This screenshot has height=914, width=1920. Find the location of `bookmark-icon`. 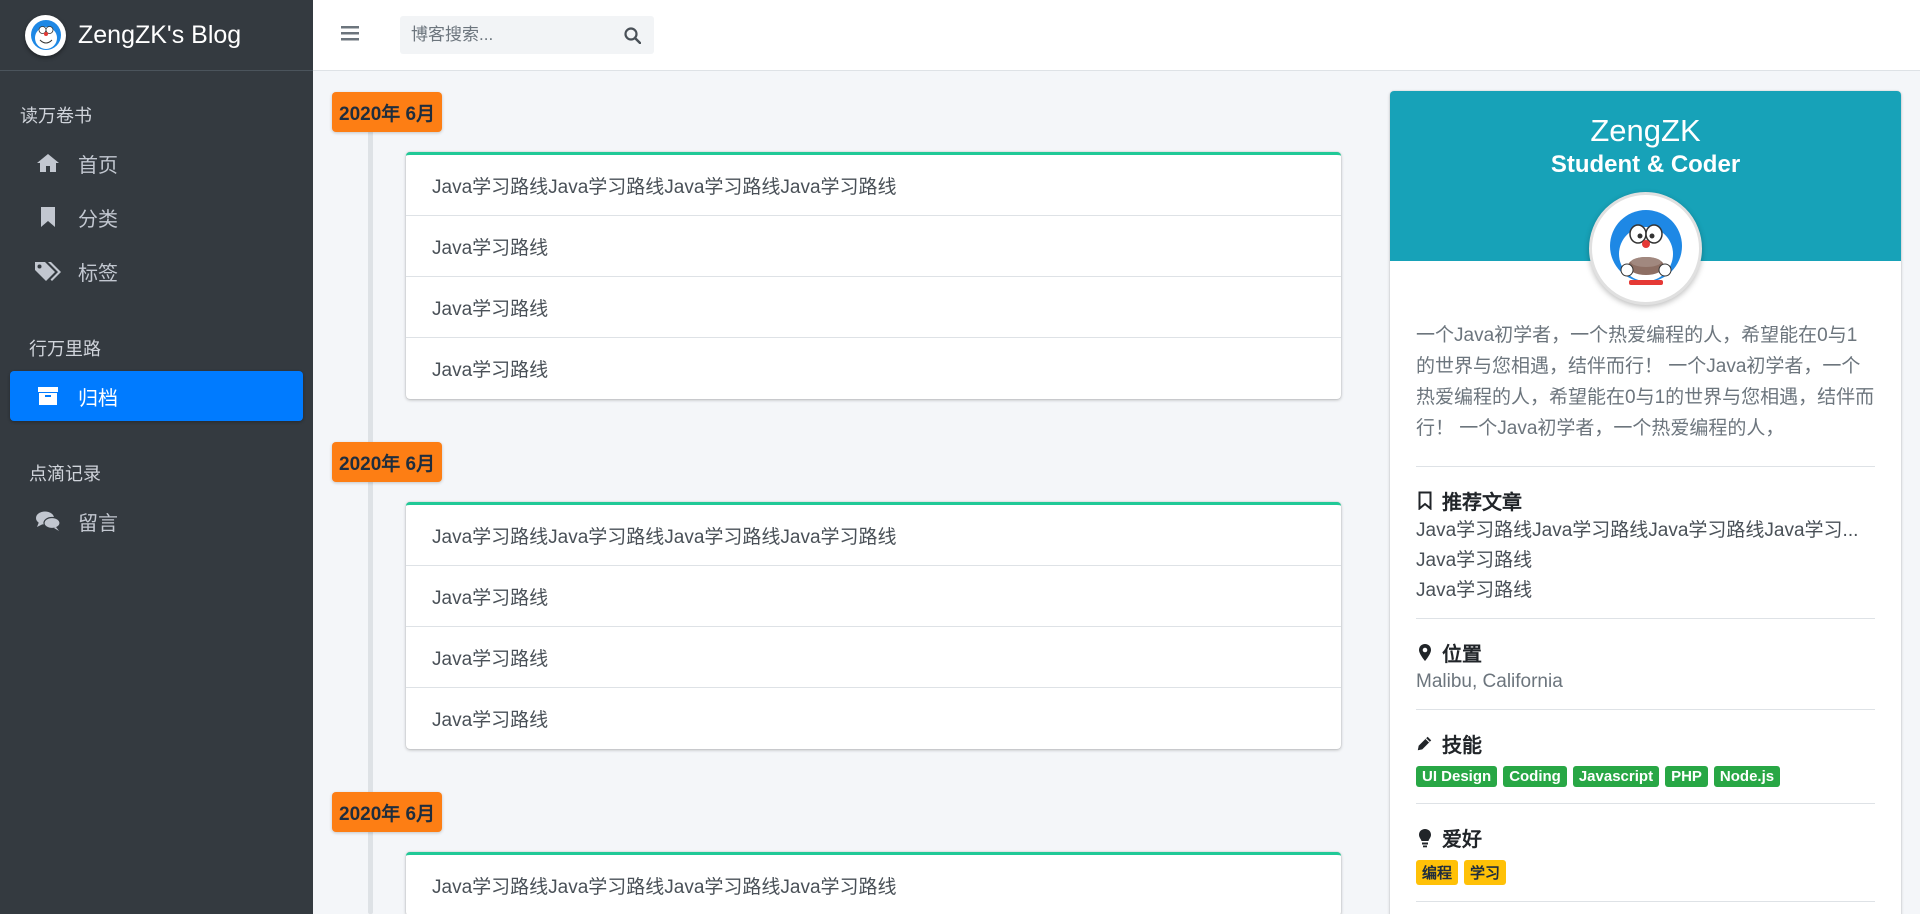

bookmark-icon is located at coordinates (48, 217).